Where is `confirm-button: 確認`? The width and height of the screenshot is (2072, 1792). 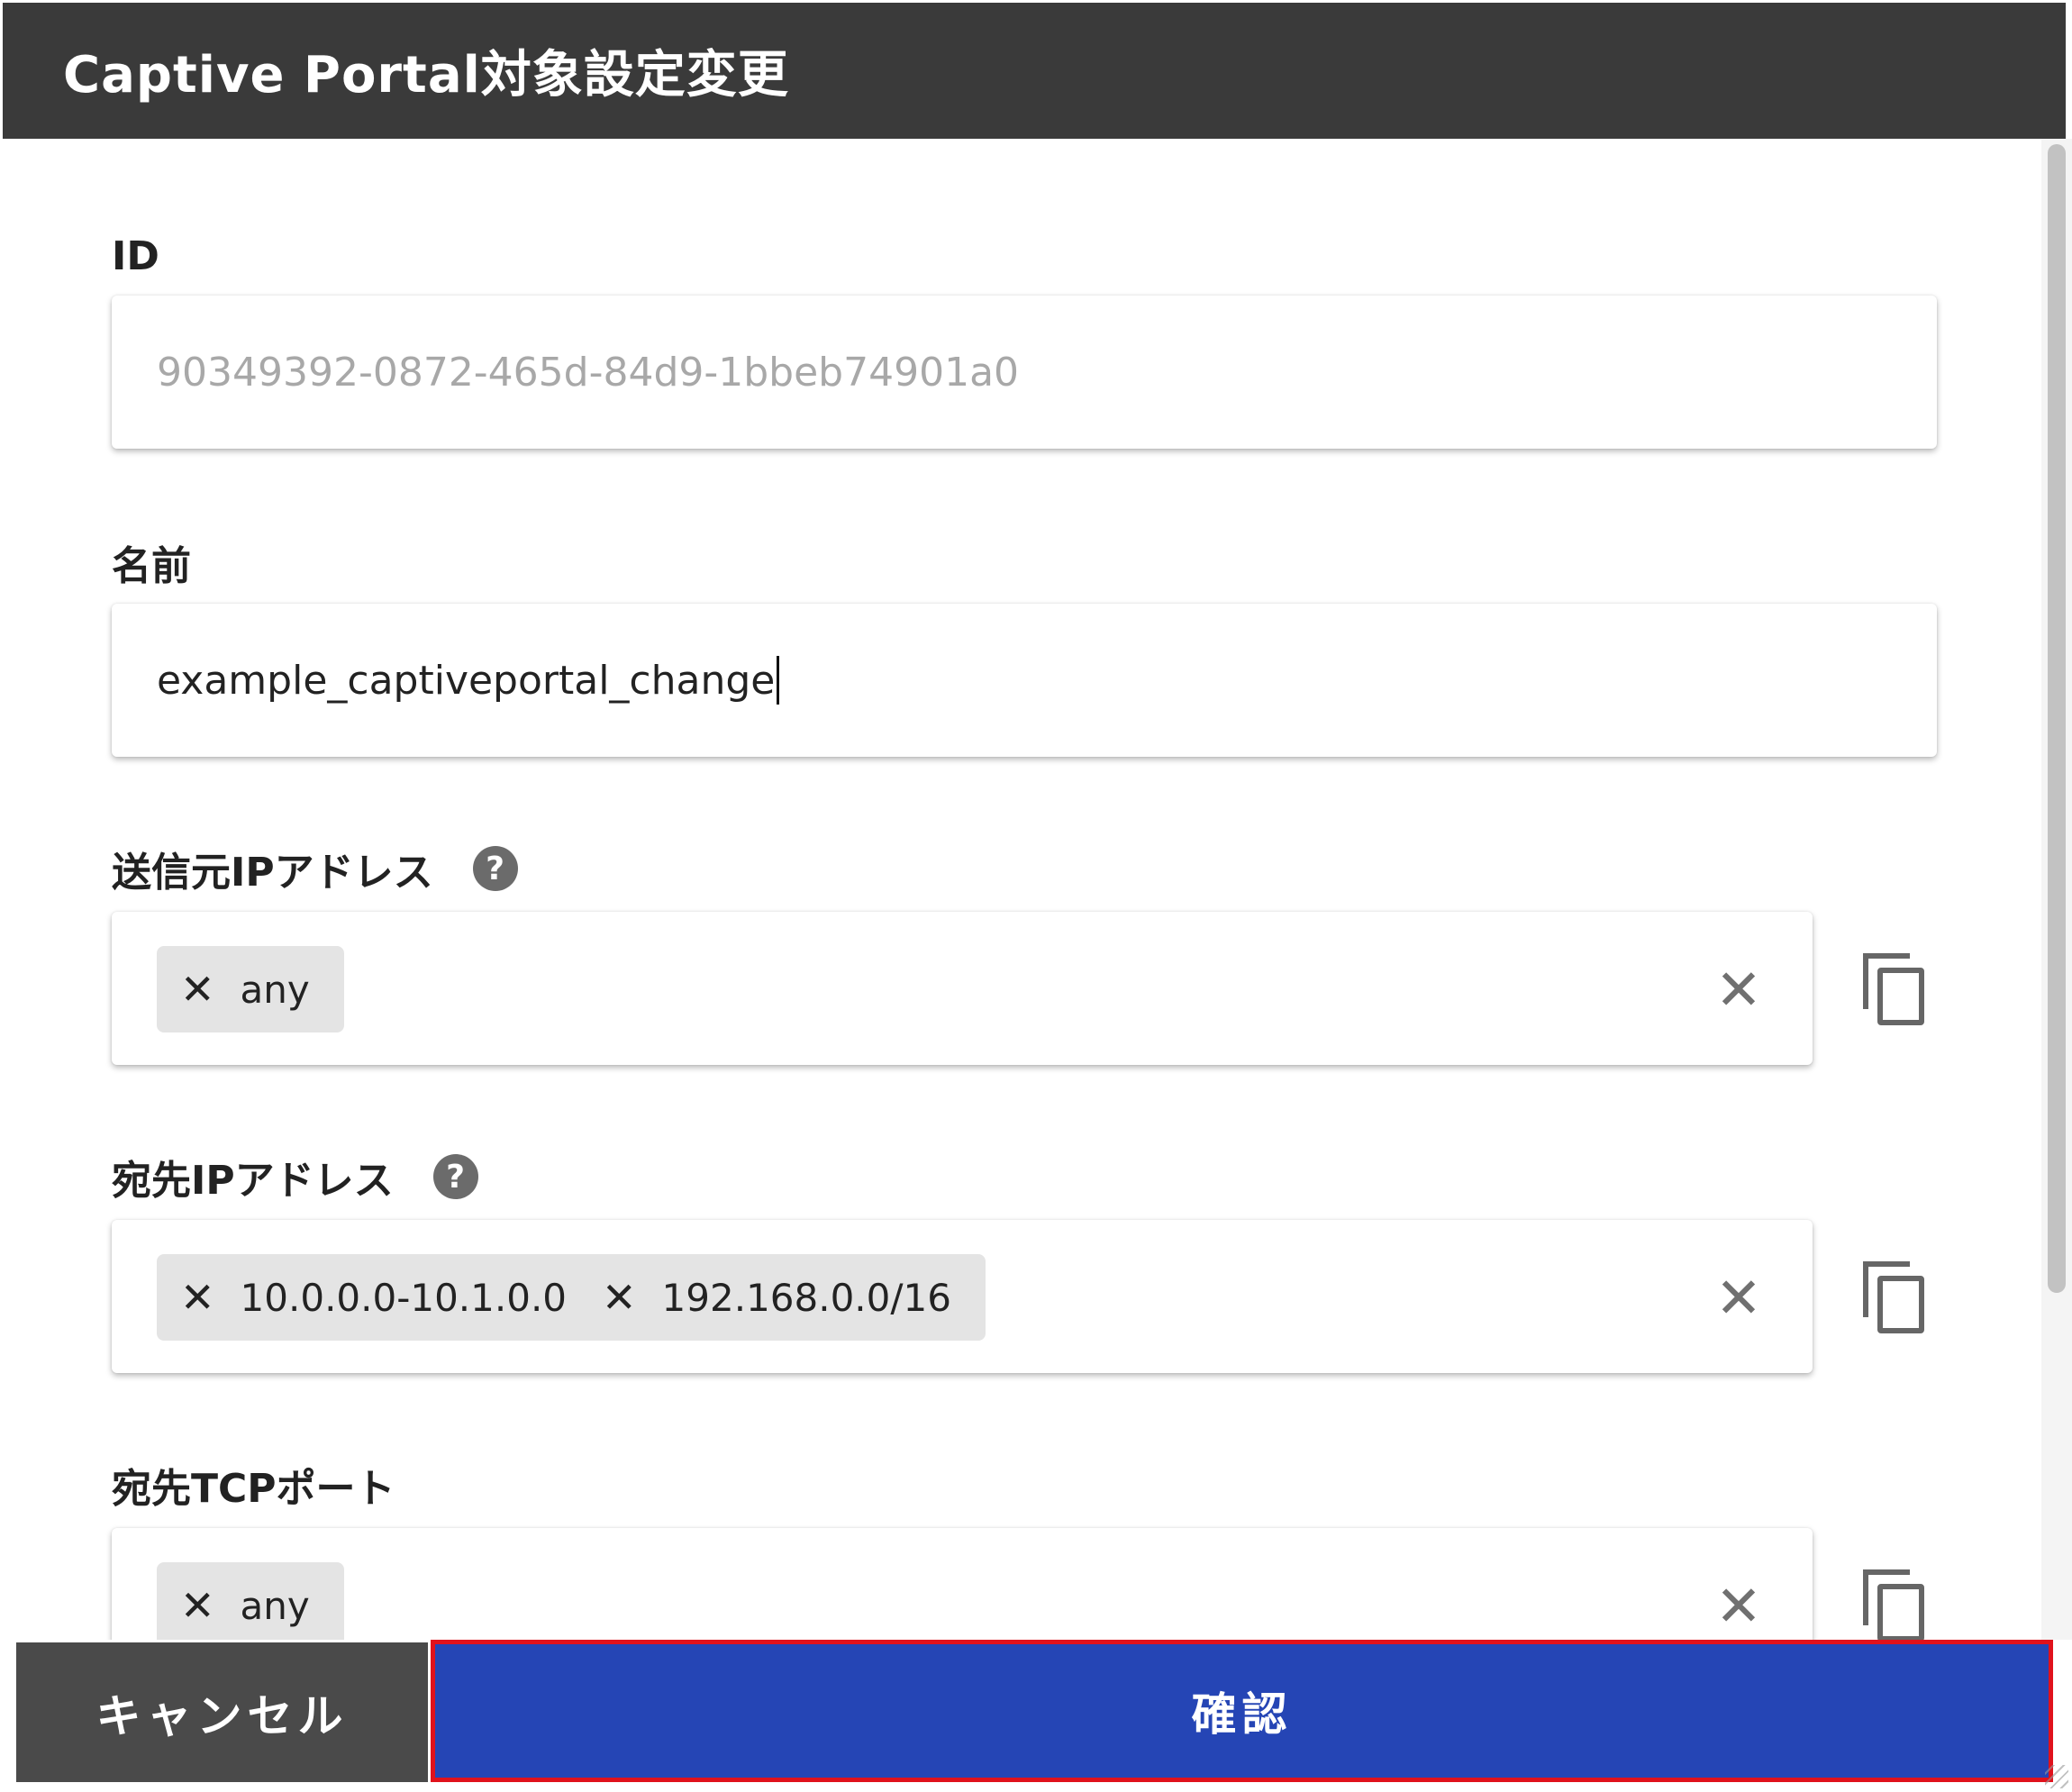
confirm-button: 確認 is located at coordinates (1242, 1711).